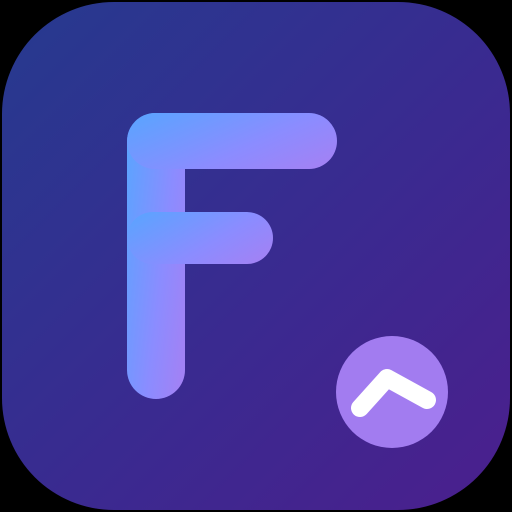 The image size is (512, 512). What do you see at coordinates (200, 238) in the screenshot?
I see `letter-f-middle-bar` at bounding box center [200, 238].